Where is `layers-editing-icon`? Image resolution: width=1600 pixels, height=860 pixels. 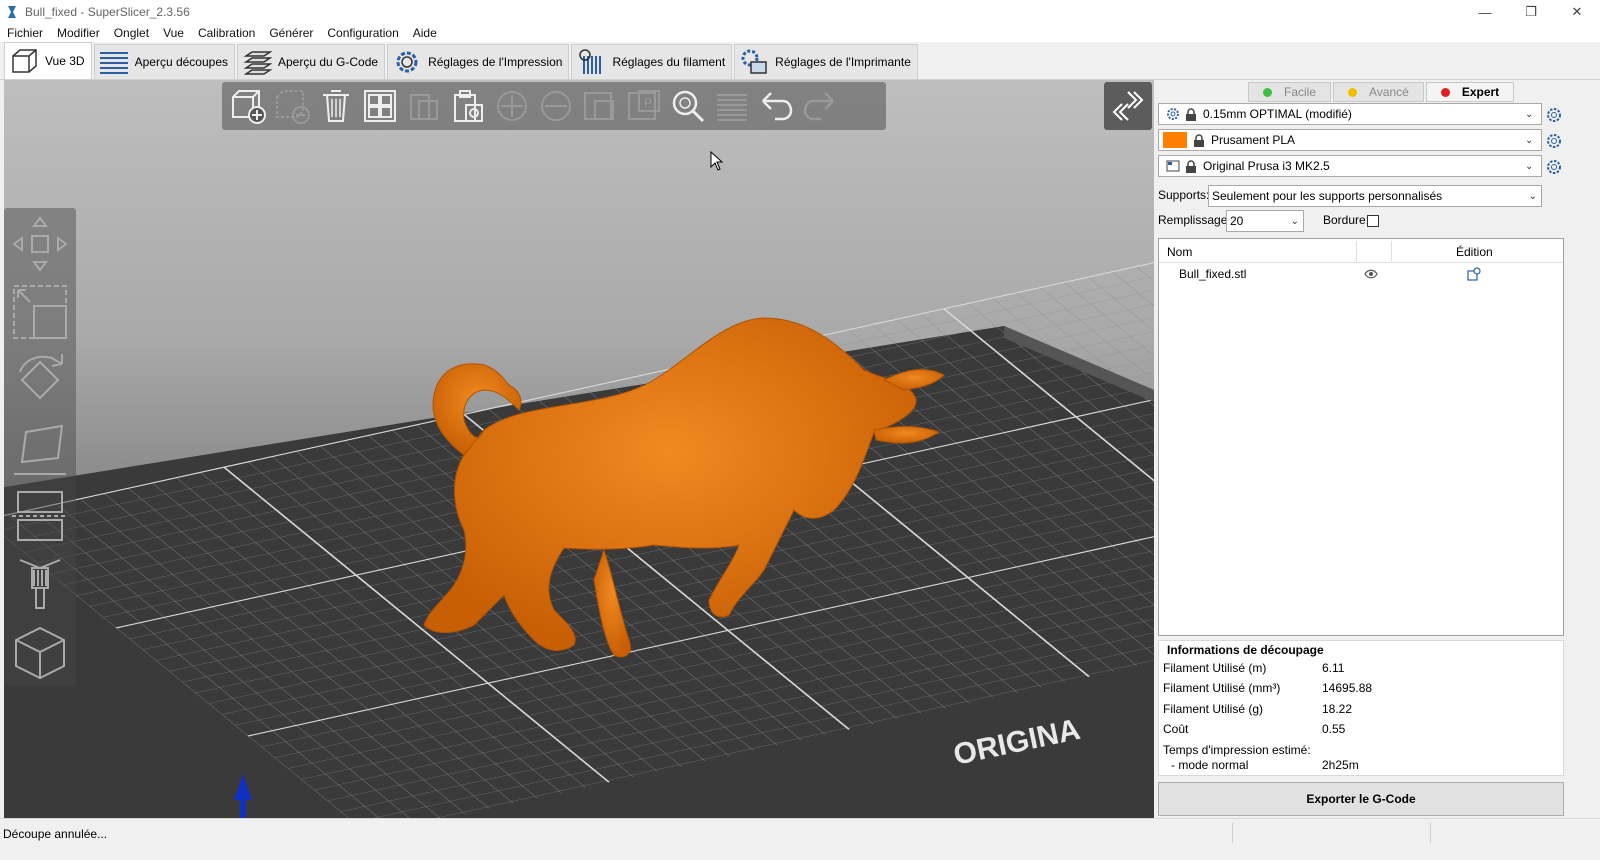
layers-editing-icon is located at coordinates (732, 106).